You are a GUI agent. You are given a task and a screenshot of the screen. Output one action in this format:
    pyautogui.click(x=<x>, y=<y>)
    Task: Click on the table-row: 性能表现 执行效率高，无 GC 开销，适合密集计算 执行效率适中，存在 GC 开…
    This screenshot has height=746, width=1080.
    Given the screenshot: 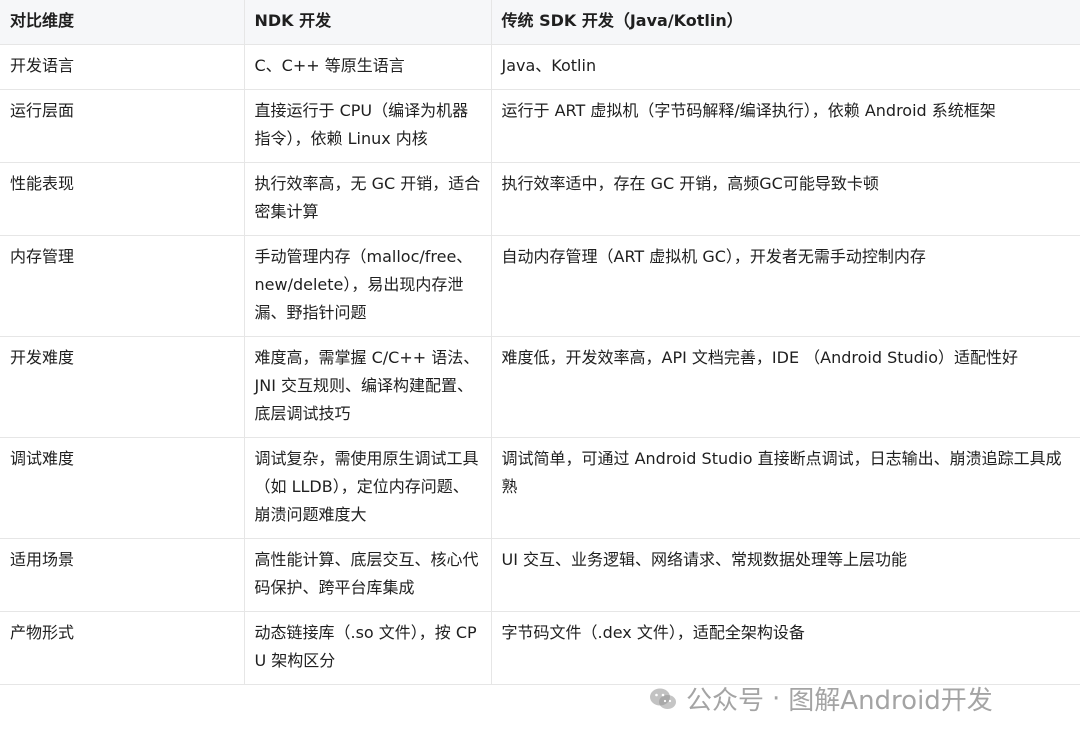 What is the action you would take?
    pyautogui.click(x=540, y=199)
    